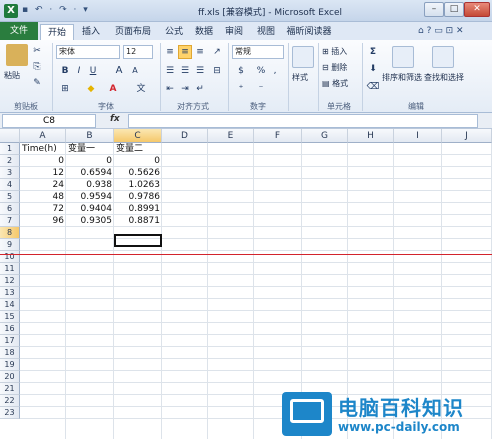  What do you see at coordinates (477, 9) in the screenshot?
I see `close-button: ✕` at bounding box center [477, 9].